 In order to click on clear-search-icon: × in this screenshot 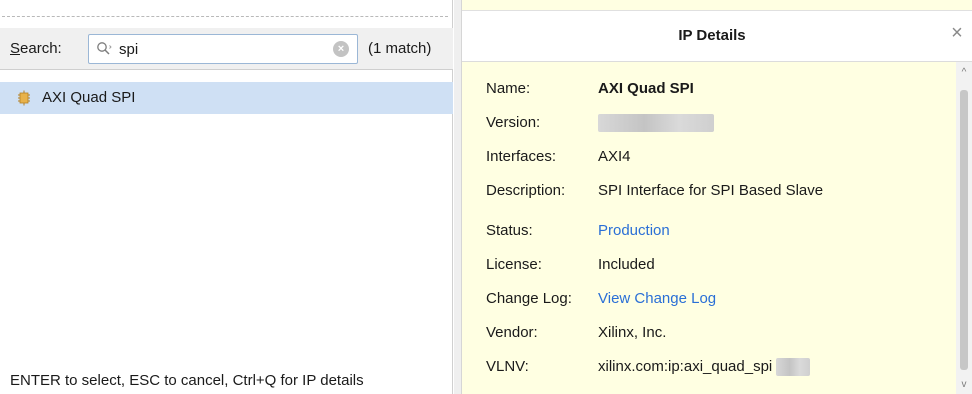, I will do `click(341, 49)`.